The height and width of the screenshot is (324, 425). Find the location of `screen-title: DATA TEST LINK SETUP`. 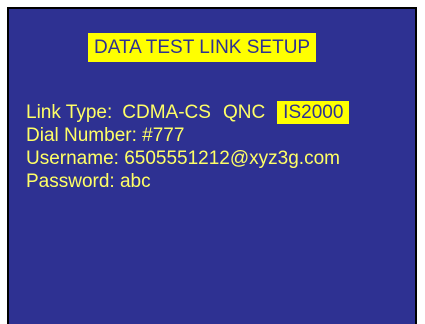

screen-title: DATA TEST LINK SETUP is located at coordinates (202, 47).